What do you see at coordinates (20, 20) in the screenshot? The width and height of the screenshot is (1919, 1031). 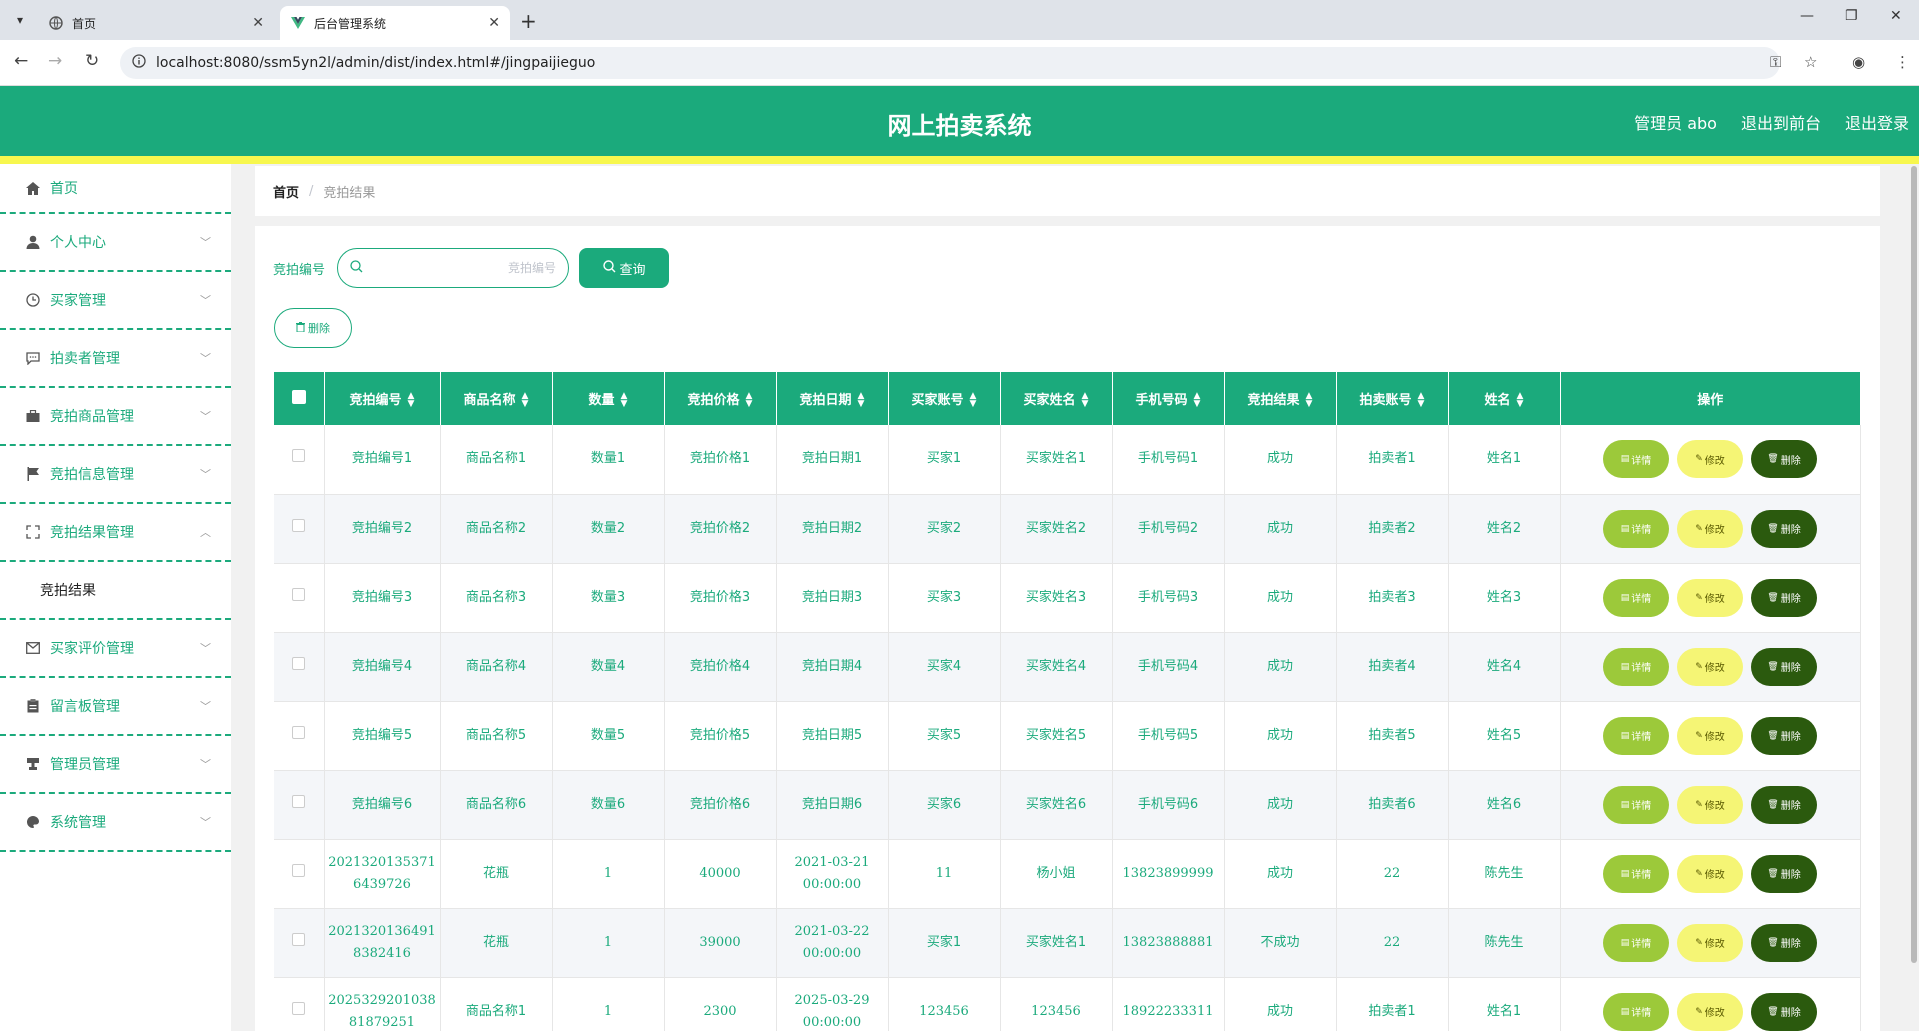 I see `tab-search-button: ▾` at bounding box center [20, 20].